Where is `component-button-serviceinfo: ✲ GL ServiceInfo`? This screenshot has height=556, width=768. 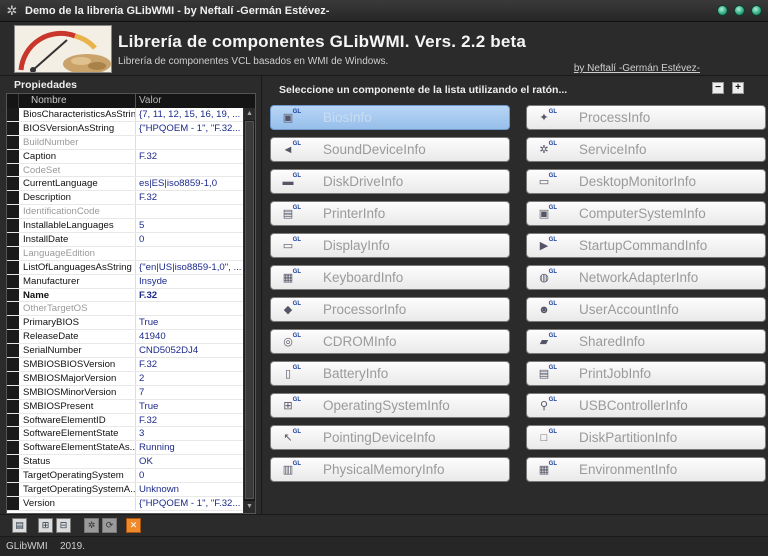 component-button-serviceinfo: ✲ GL ServiceInfo is located at coordinates (646, 149).